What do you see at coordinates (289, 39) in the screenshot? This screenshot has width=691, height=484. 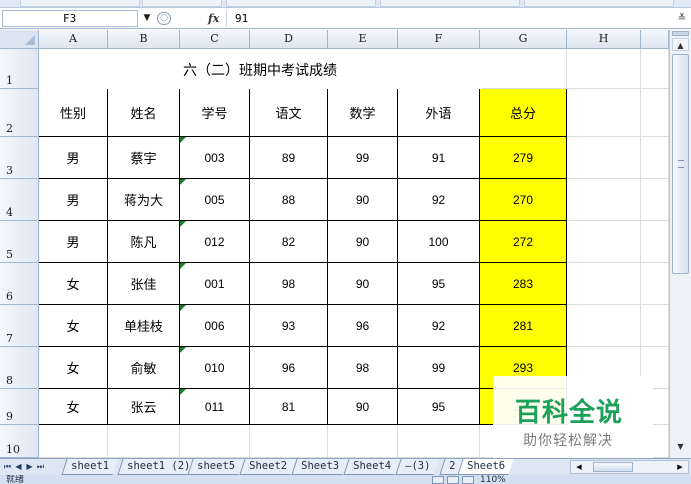 I see `column-header-d: D` at bounding box center [289, 39].